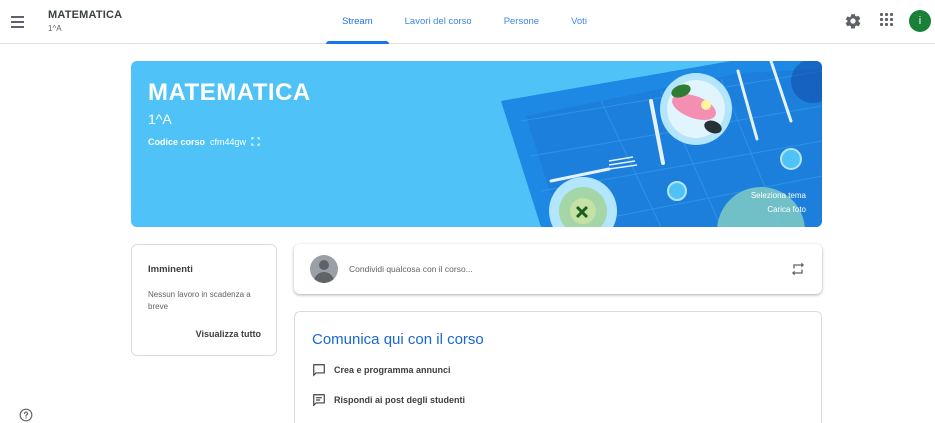  Describe the element at coordinates (853, 21) in the screenshot. I see `gear-icon` at that location.